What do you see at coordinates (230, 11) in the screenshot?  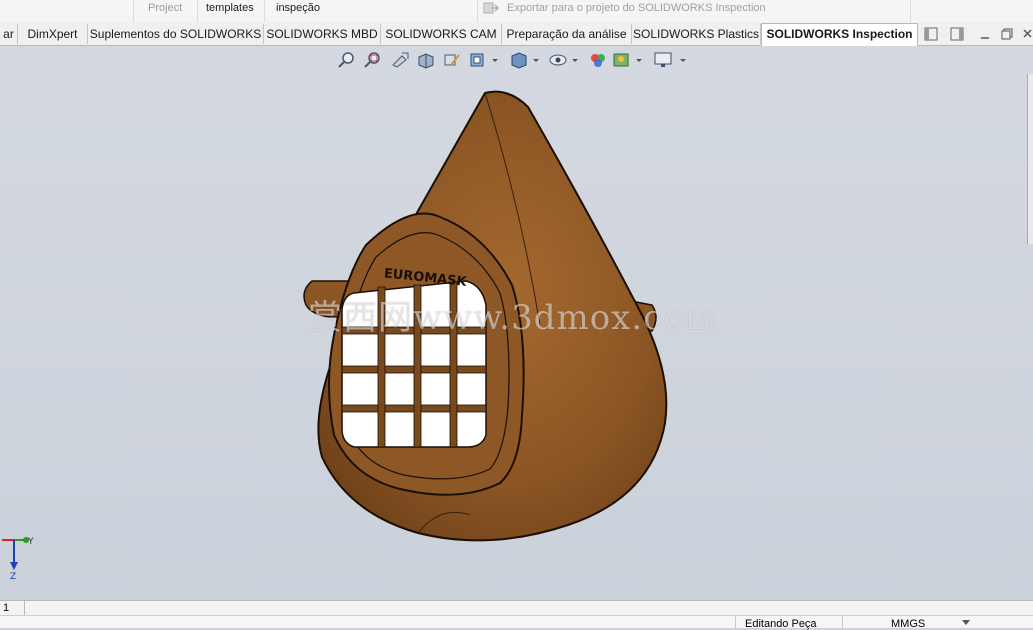 I see `ribbon-templates-label: templates` at bounding box center [230, 11].